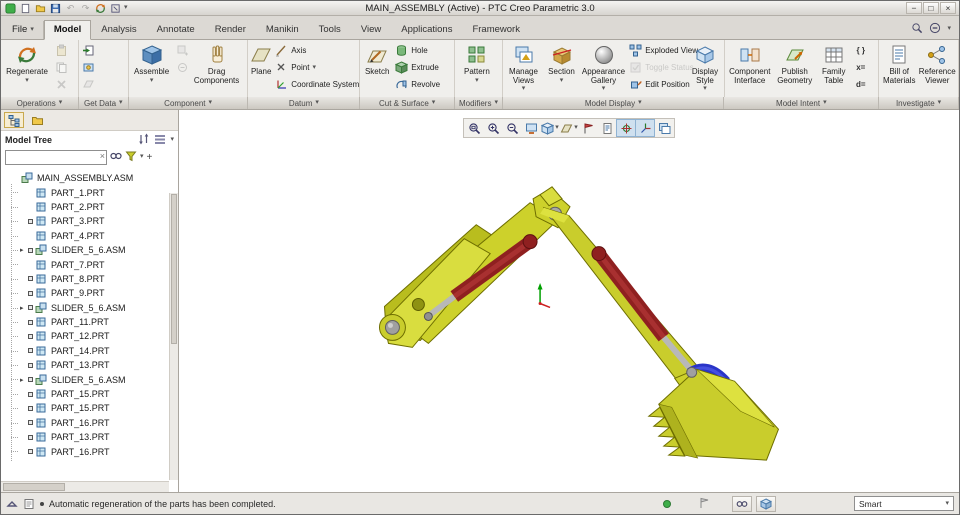  Describe the element at coordinates (261, 68) in the screenshot. I see `plane-button: Plane` at that location.